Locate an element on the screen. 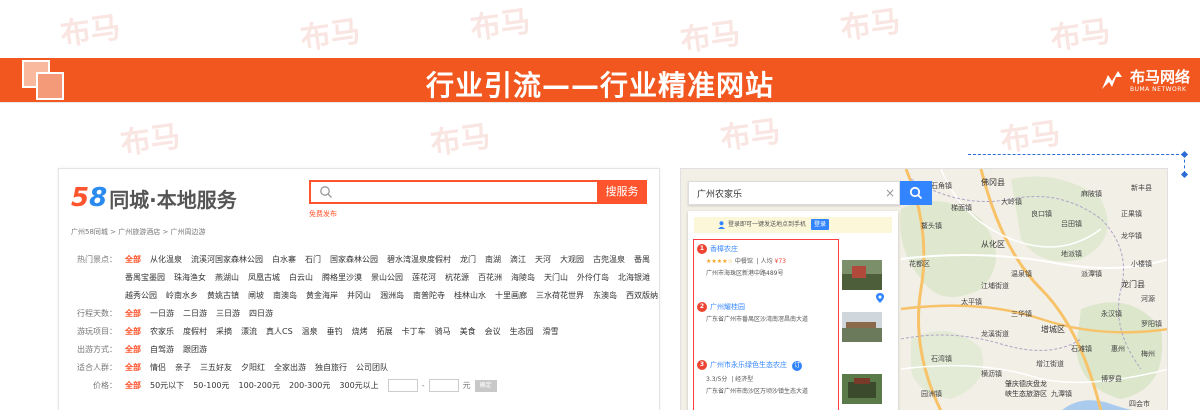  filter-option: 石门 is located at coordinates (313, 260).